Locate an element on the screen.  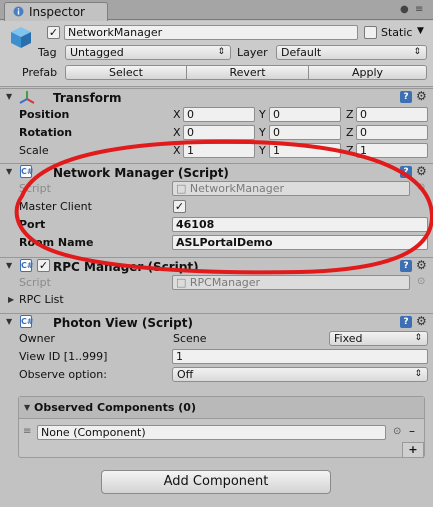
rotation-x-field: 0 is located at coordinates (219, 132).